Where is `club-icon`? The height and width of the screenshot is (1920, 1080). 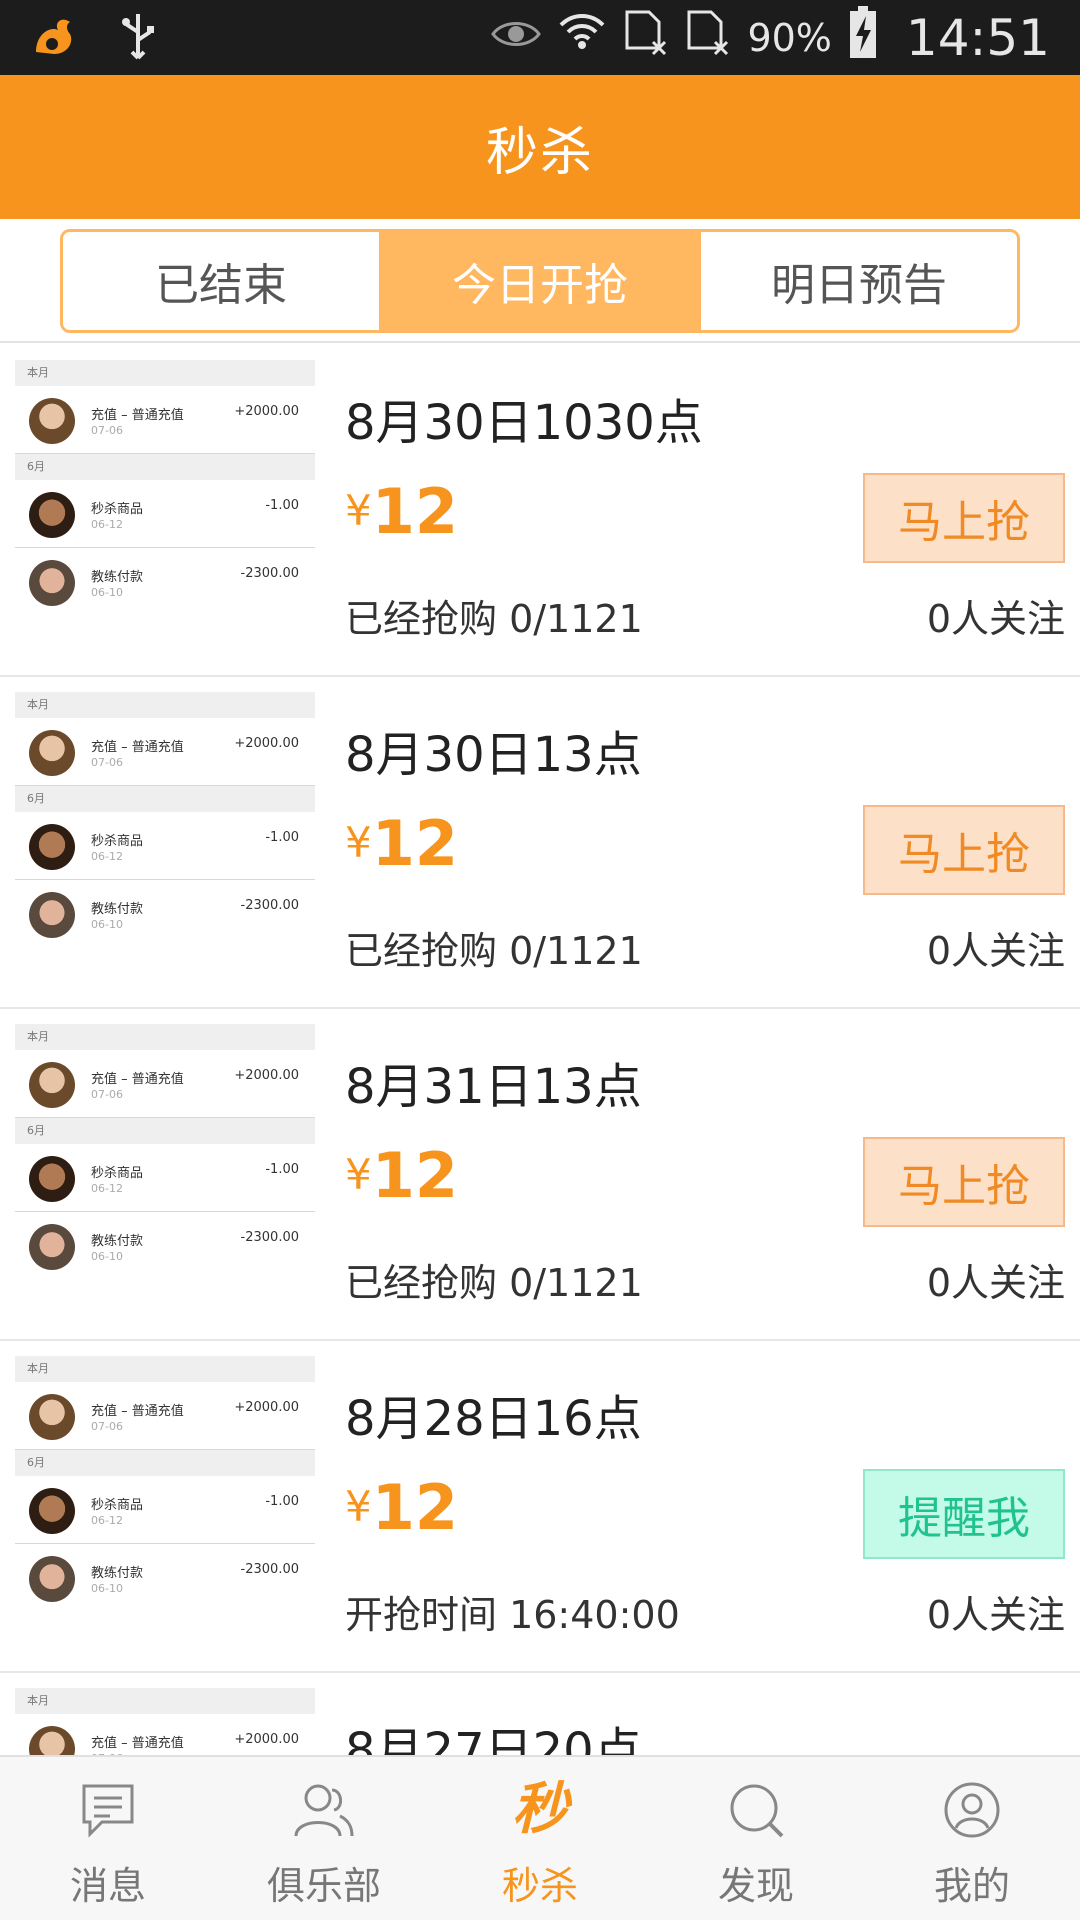
club-icon is located at coordinates (324, 1810).